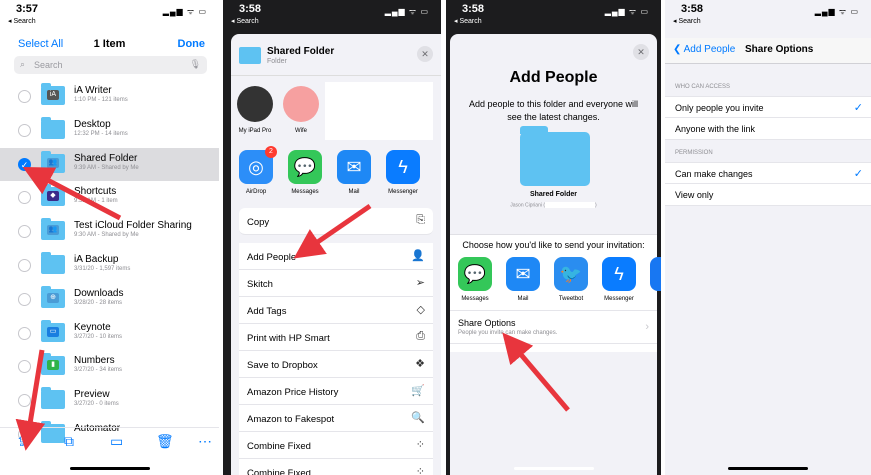 The image size is (871, 475). Describe the element at coordinates (301, 110) in the screenshot. I see `person-wife: Wife` at that location.